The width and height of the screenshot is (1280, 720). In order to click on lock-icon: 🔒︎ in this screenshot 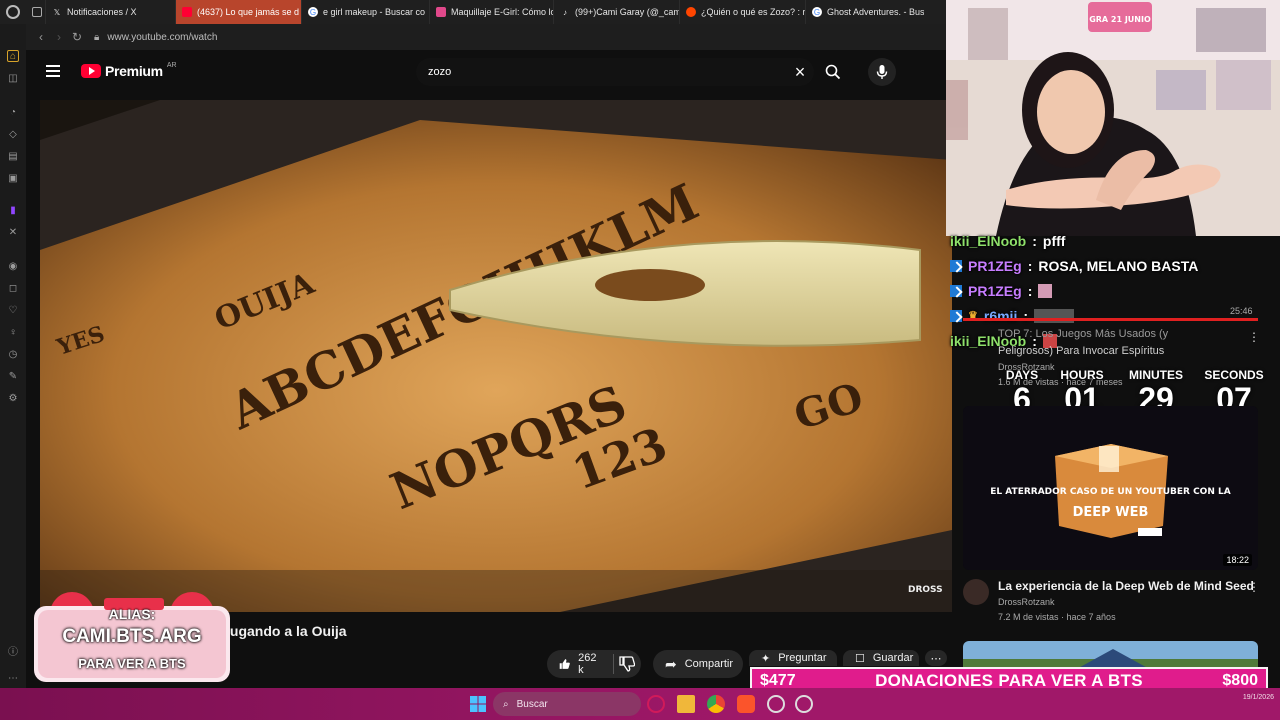, I will do `click(97, 37)`.